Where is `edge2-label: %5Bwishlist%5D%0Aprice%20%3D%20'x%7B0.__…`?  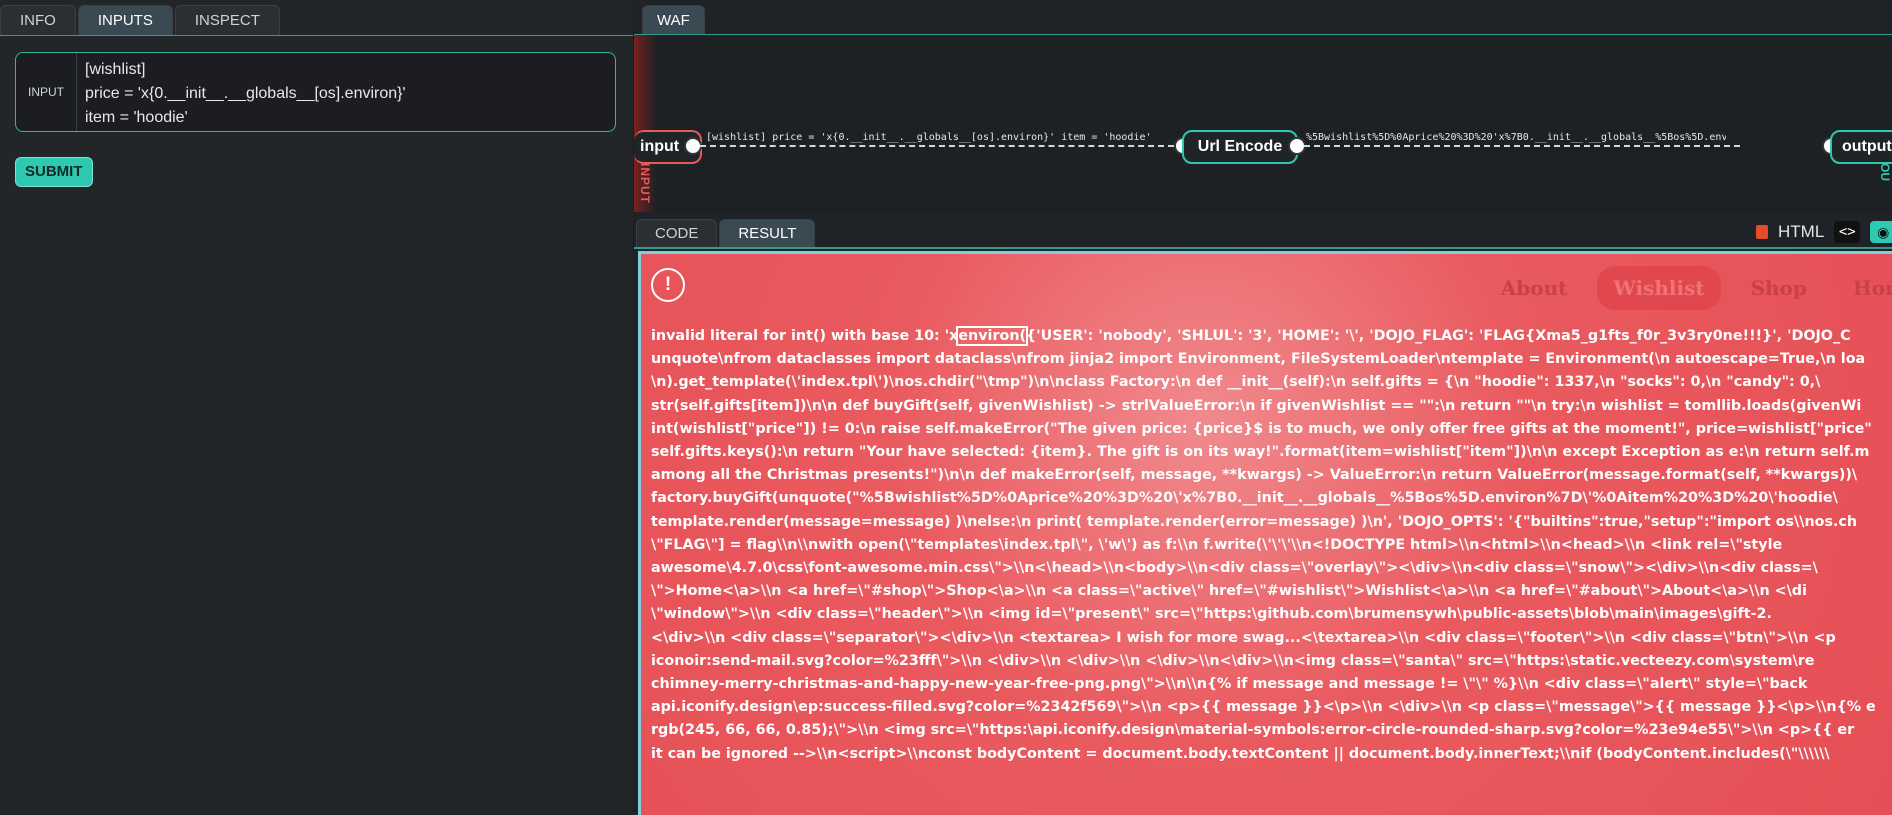 edge2-label: %5Bwishlist%5D%0Aprice%20%3D%20'x%7B0.__… is located at coordinates (1516, 137).